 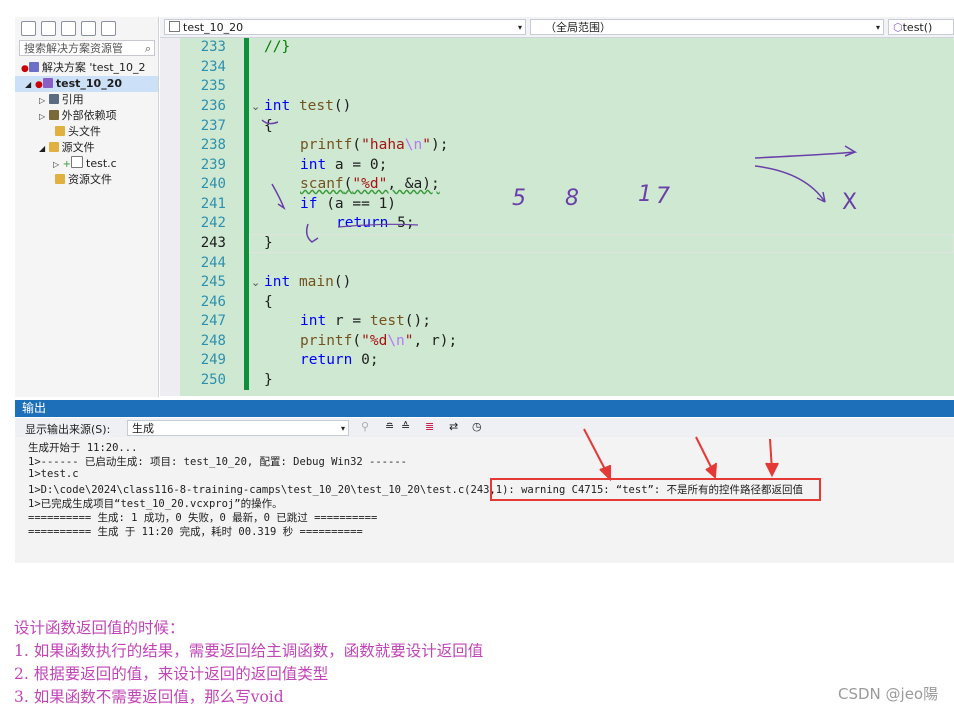 I want to click on properties-icon, so click(x=108, y=28).